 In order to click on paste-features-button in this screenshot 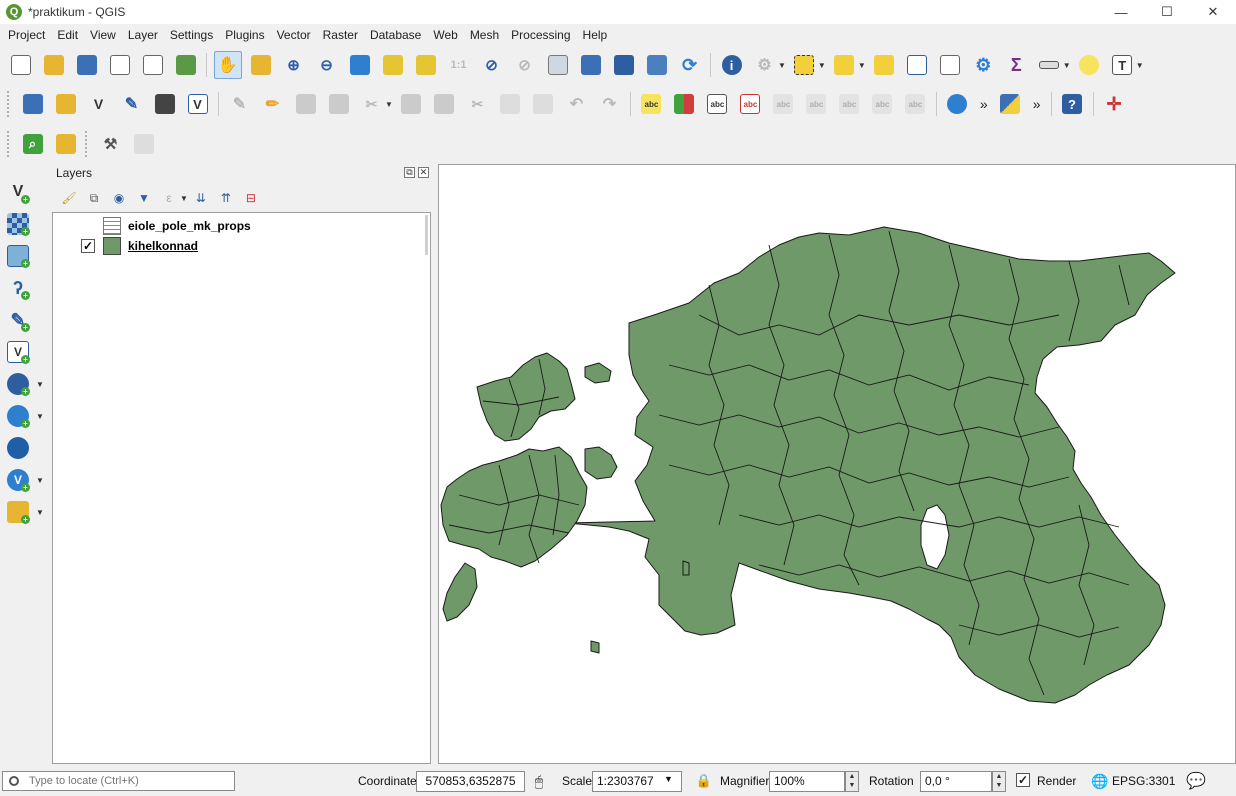, I will do `click(543, 104)`.